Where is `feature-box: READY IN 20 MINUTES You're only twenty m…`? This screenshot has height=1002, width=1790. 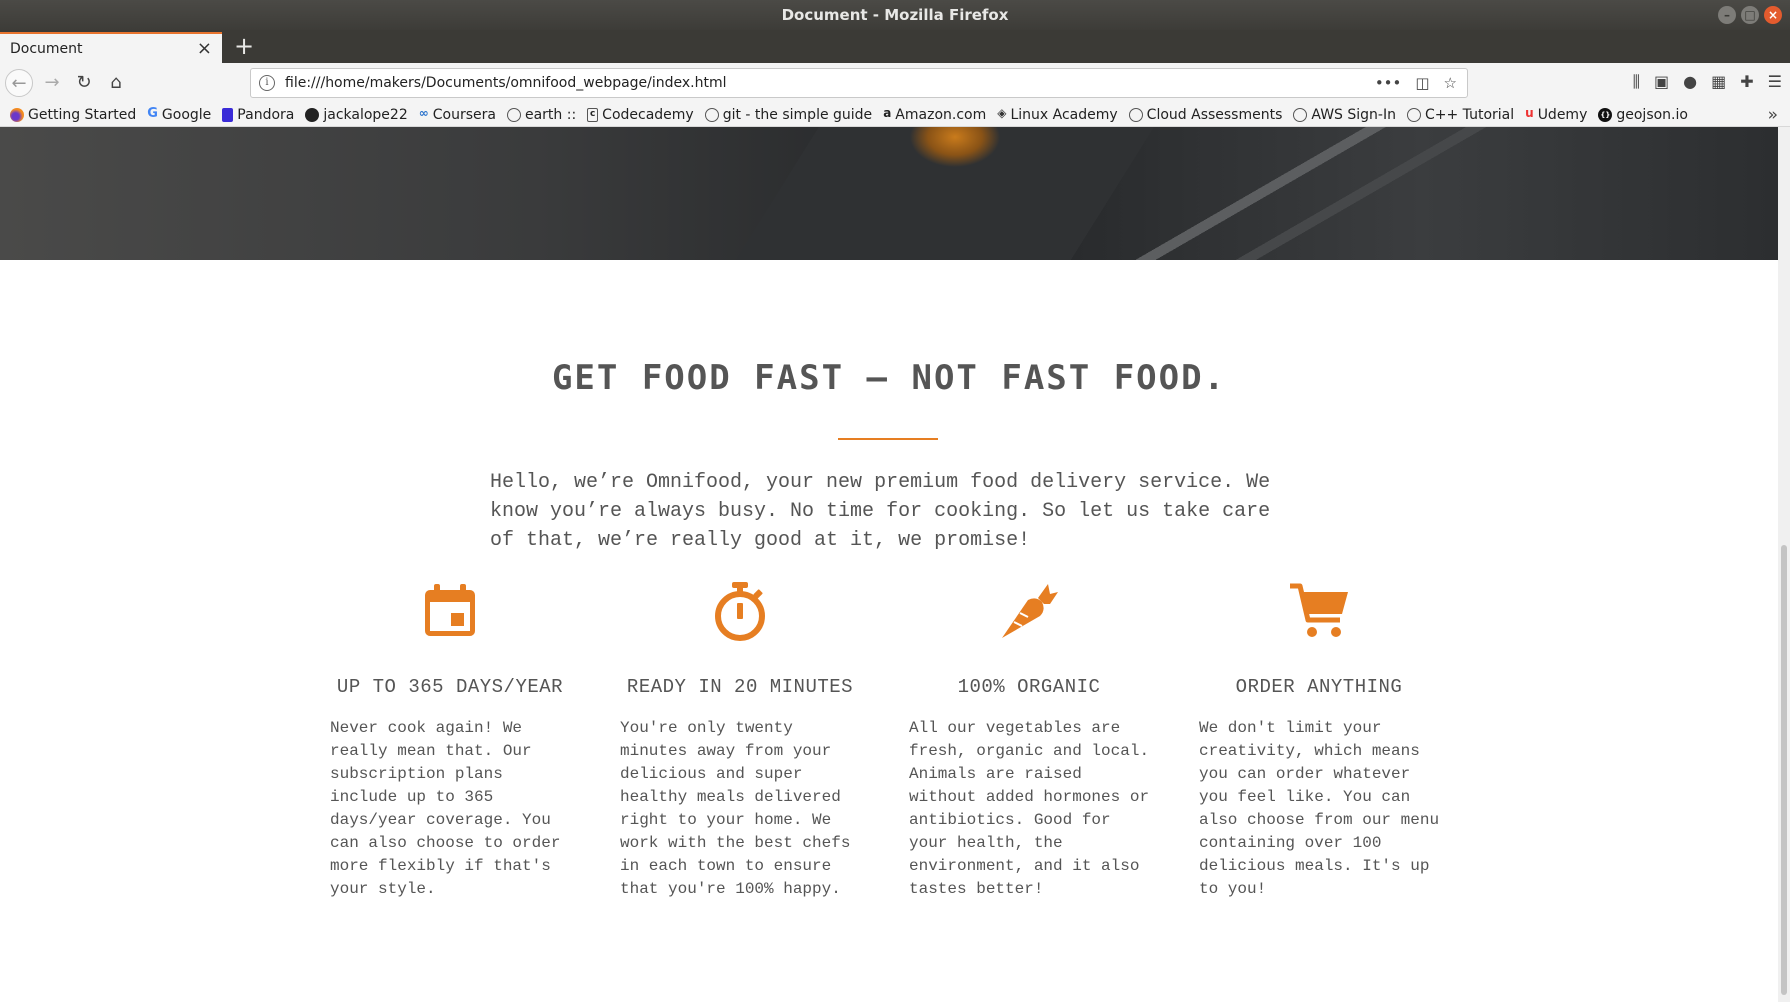
feature-box: READY IN 20 MINUTES You're only twenty m… is located at coordinates (740, 740).